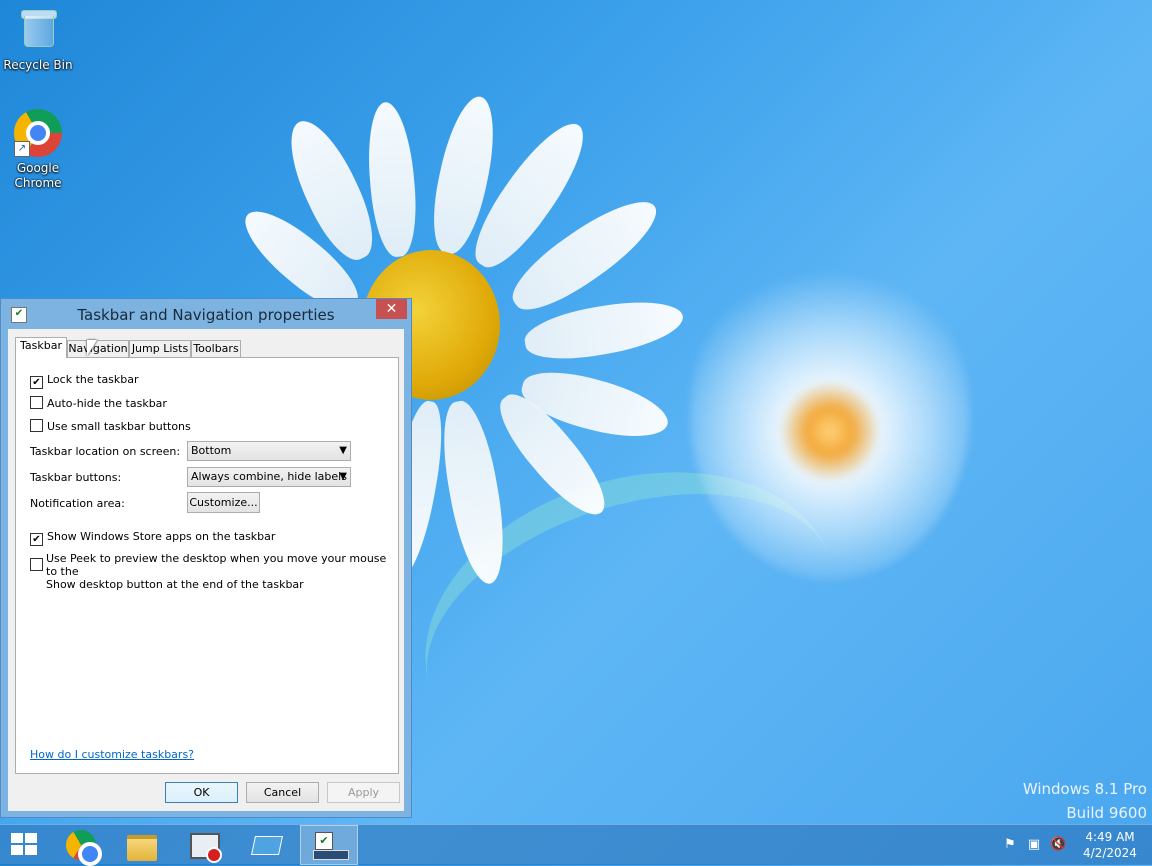  I want to click on properties-icon: ✔, so click(324, 841).